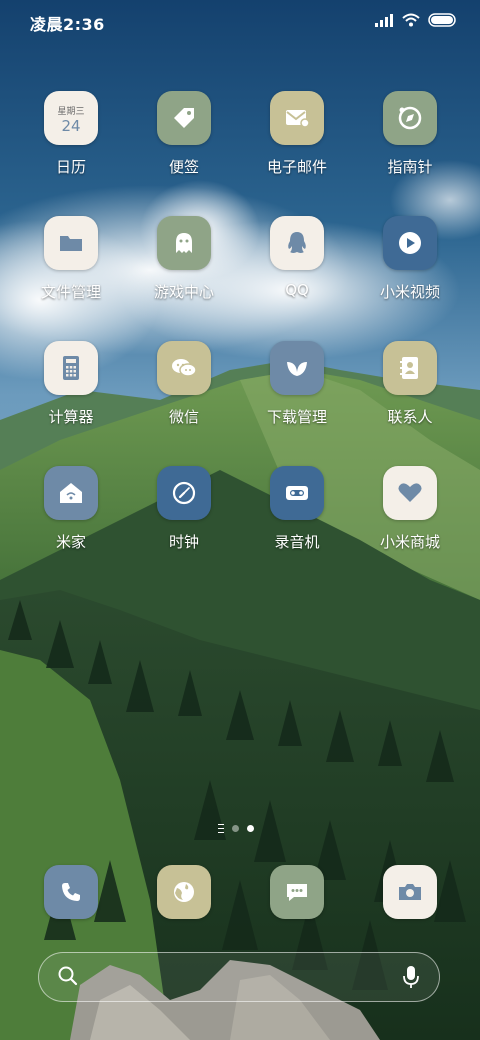 The width and height of the screenshot is (480, 1040). What do you see at coordinates (410, 134) in the screenshot?
I see `app-compass: 指南针` at bounding box center [410, 134].